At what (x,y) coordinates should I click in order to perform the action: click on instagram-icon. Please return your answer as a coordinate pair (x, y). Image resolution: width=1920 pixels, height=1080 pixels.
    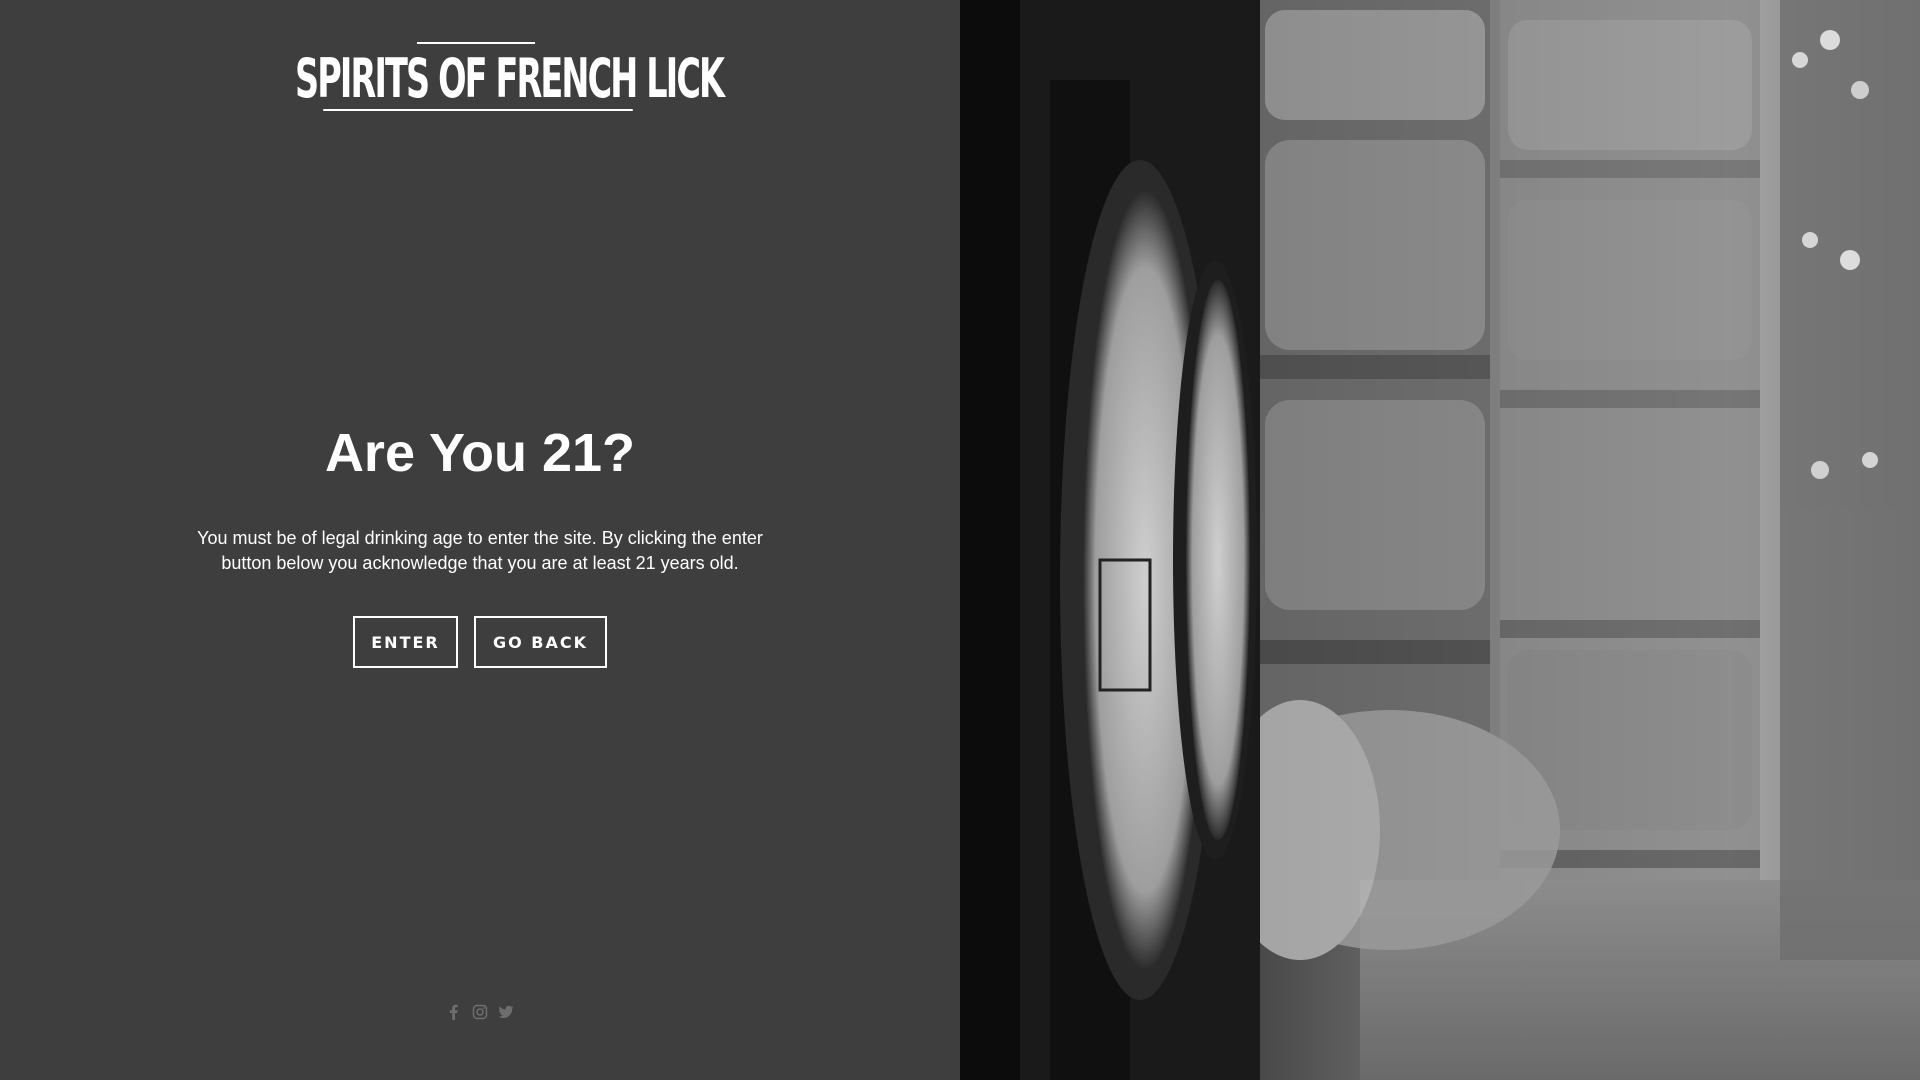
    Looking at the image, I should click on (480, 1012).